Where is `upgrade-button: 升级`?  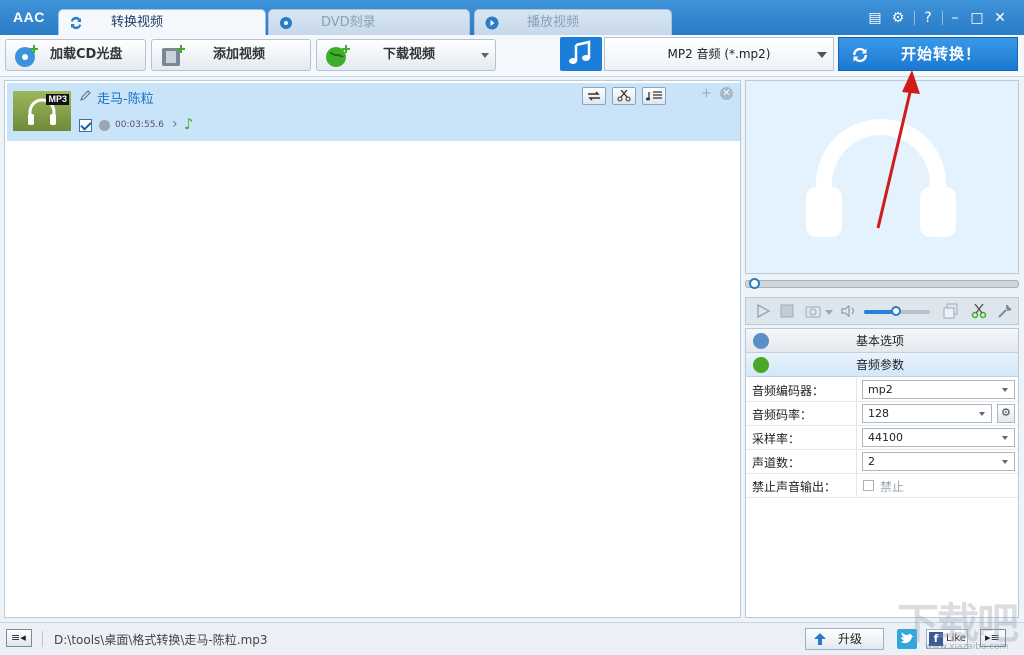 upgrade-button: 升级 is located at coordinates (844, 639).